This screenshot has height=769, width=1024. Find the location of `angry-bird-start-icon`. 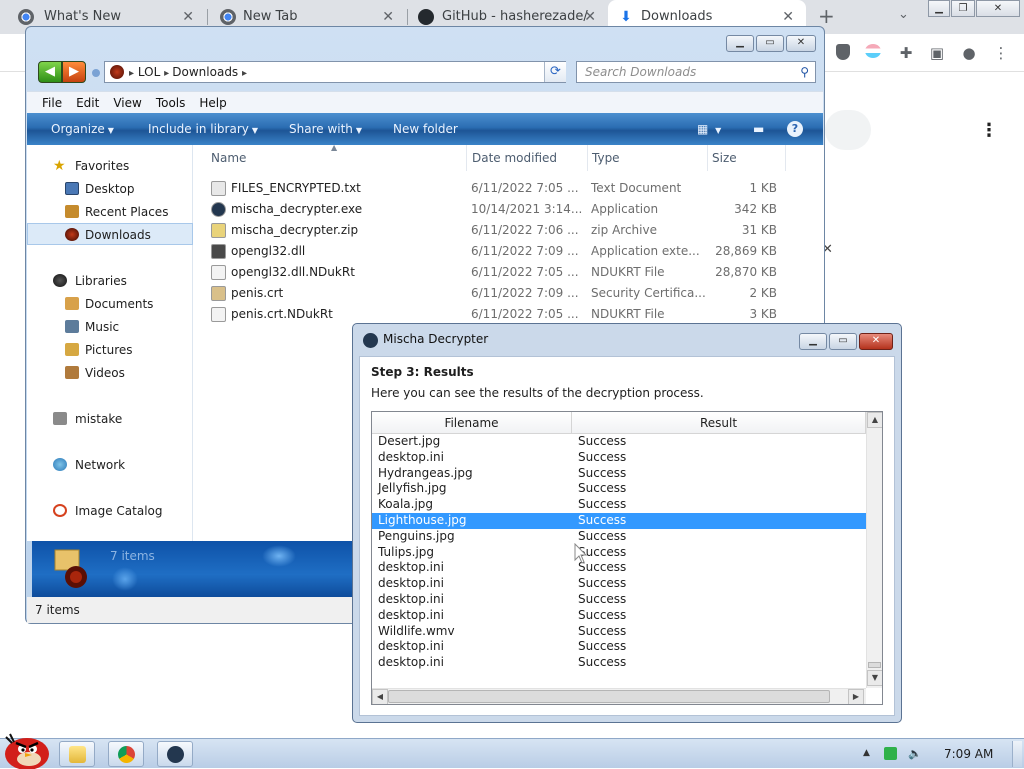

angry-bird-start-icon is located at coordinates (27, 749).